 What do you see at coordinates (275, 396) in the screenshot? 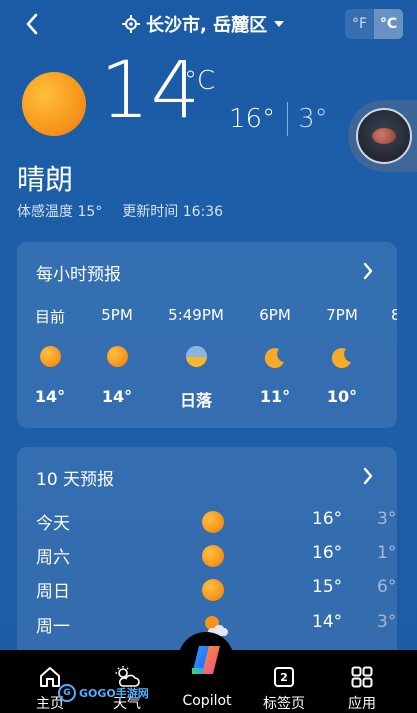
I see `hourly-temp: 11°` at bounding box center [275, 396].